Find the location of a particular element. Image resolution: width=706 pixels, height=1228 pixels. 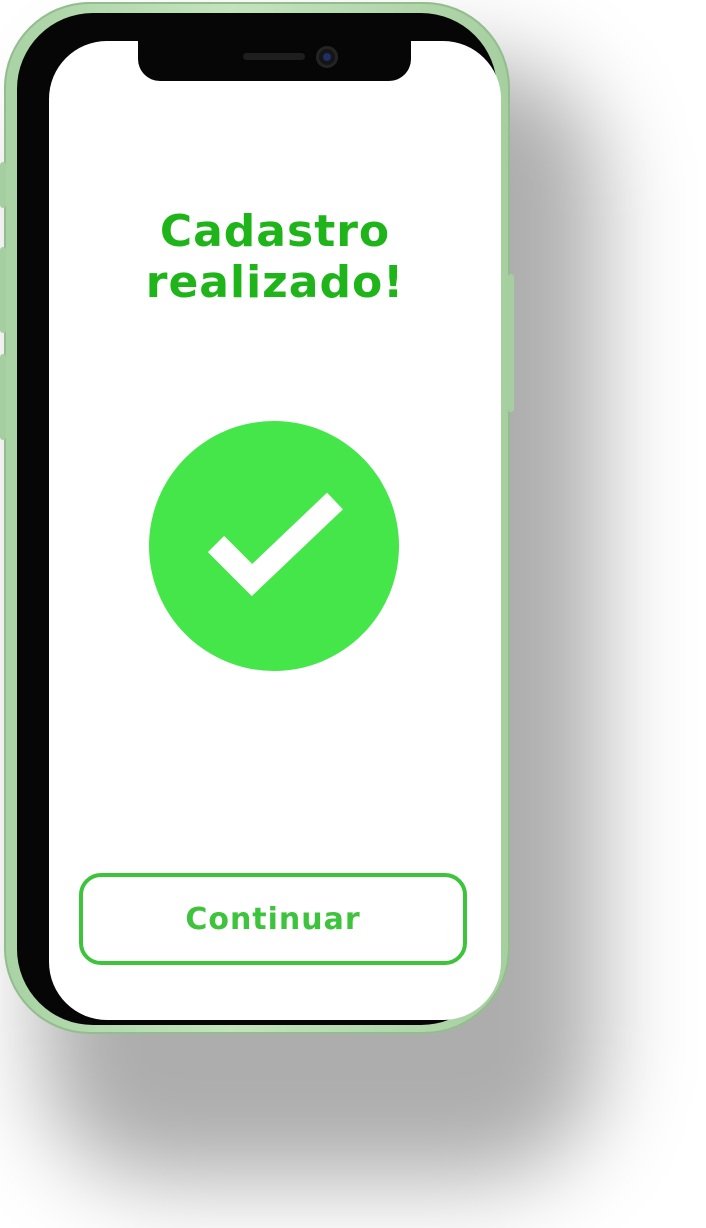

continue-button: Continuar is located at coordinates (273, 919).